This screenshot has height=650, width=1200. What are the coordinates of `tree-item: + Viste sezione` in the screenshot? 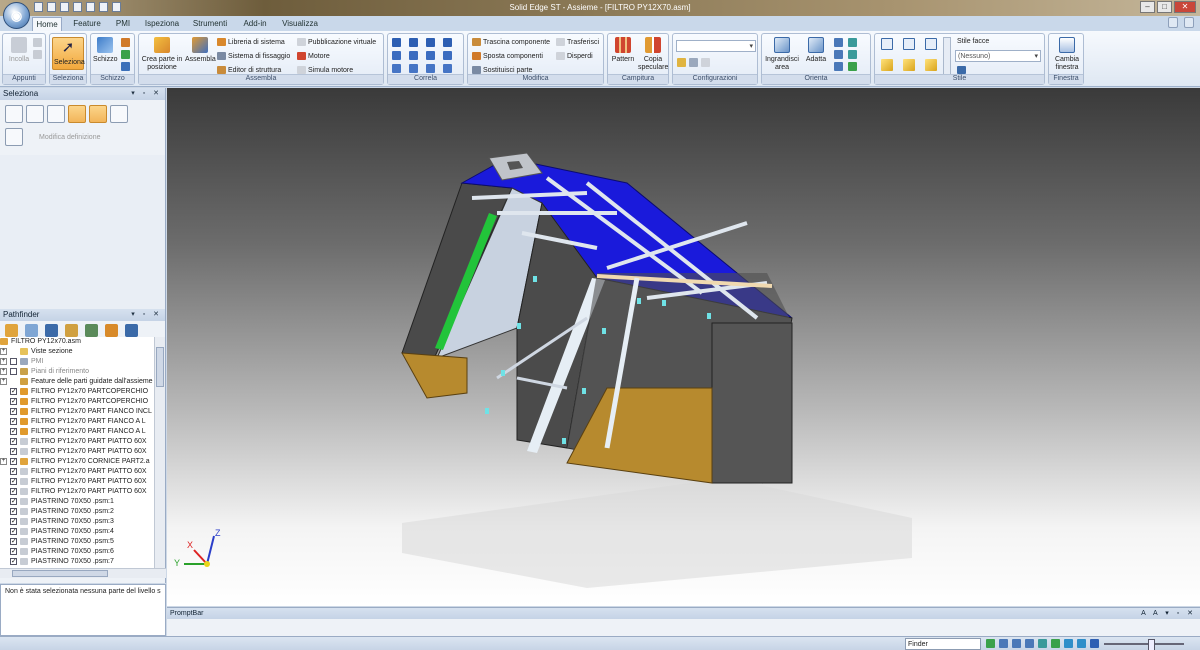 It's located at (77, 352).